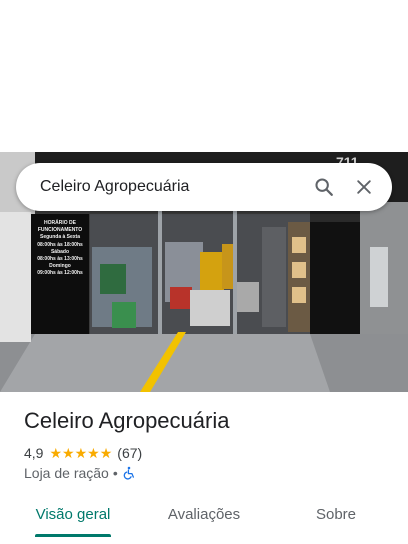 This screenshot has height=544, width=408. I want to click on place-category: Loja de ração, so click(66, 473).